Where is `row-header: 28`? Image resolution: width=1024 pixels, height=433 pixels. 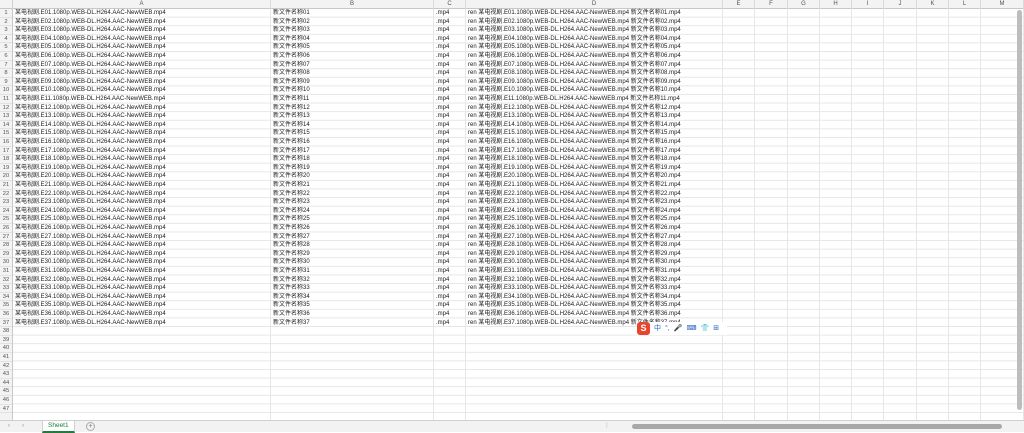 row-header: 28 is located at coordinates (6, 245).